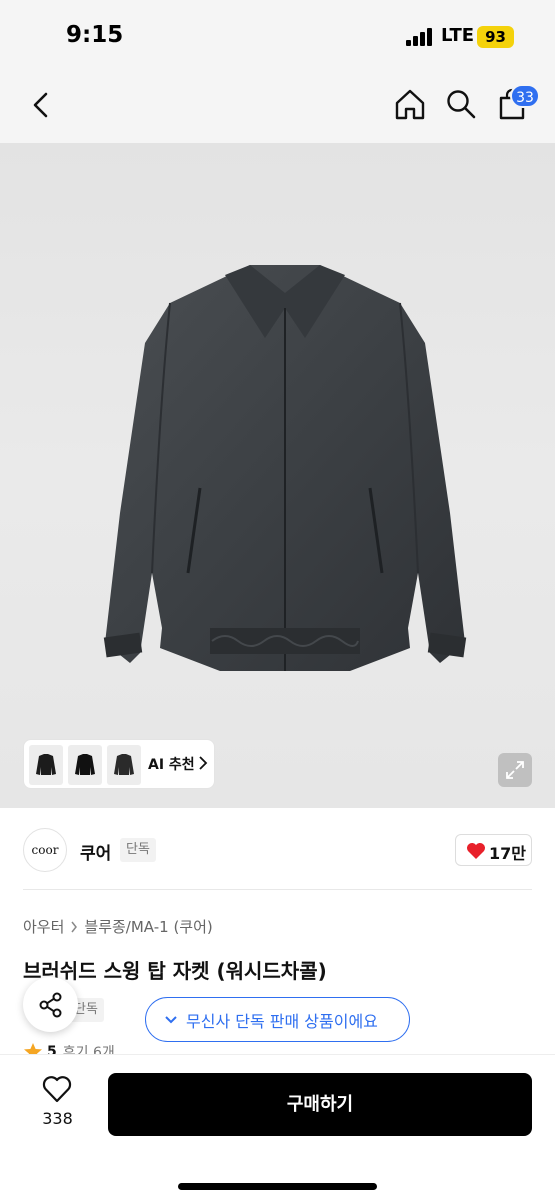 The height and width of the screenshot is (1200, 555). I want to click on back-button, so click(41, 105).